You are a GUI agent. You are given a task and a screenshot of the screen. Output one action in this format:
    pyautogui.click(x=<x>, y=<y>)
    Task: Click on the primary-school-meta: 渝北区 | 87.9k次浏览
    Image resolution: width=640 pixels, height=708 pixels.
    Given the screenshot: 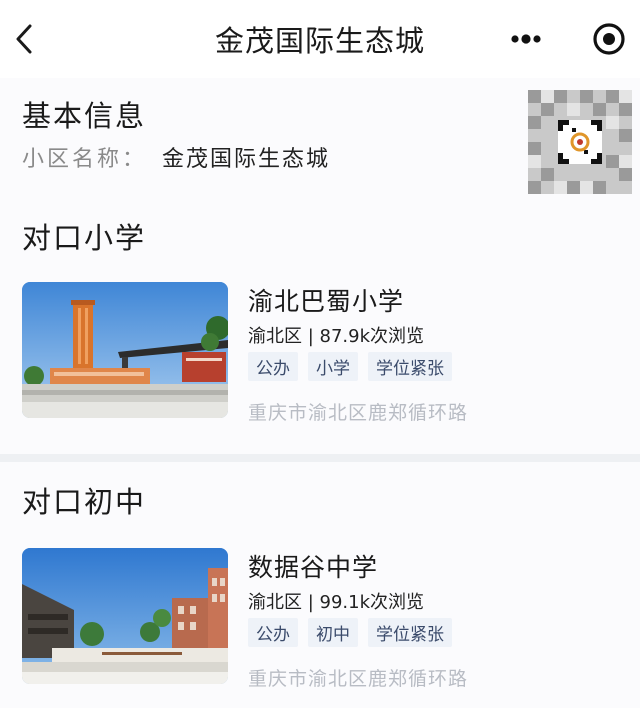 What is the action you would take?
    pyautogui.click(x=336, y=336)
    